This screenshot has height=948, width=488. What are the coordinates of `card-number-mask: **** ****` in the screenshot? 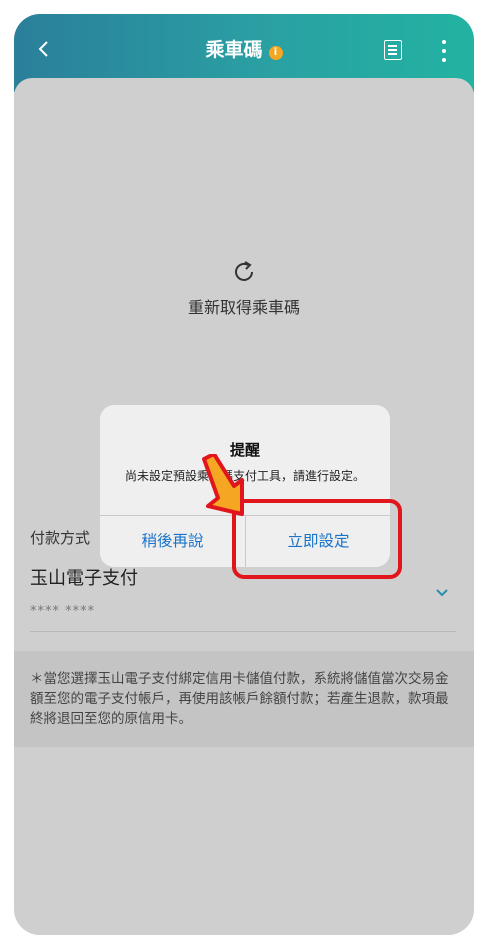 It's located at (63, 611).